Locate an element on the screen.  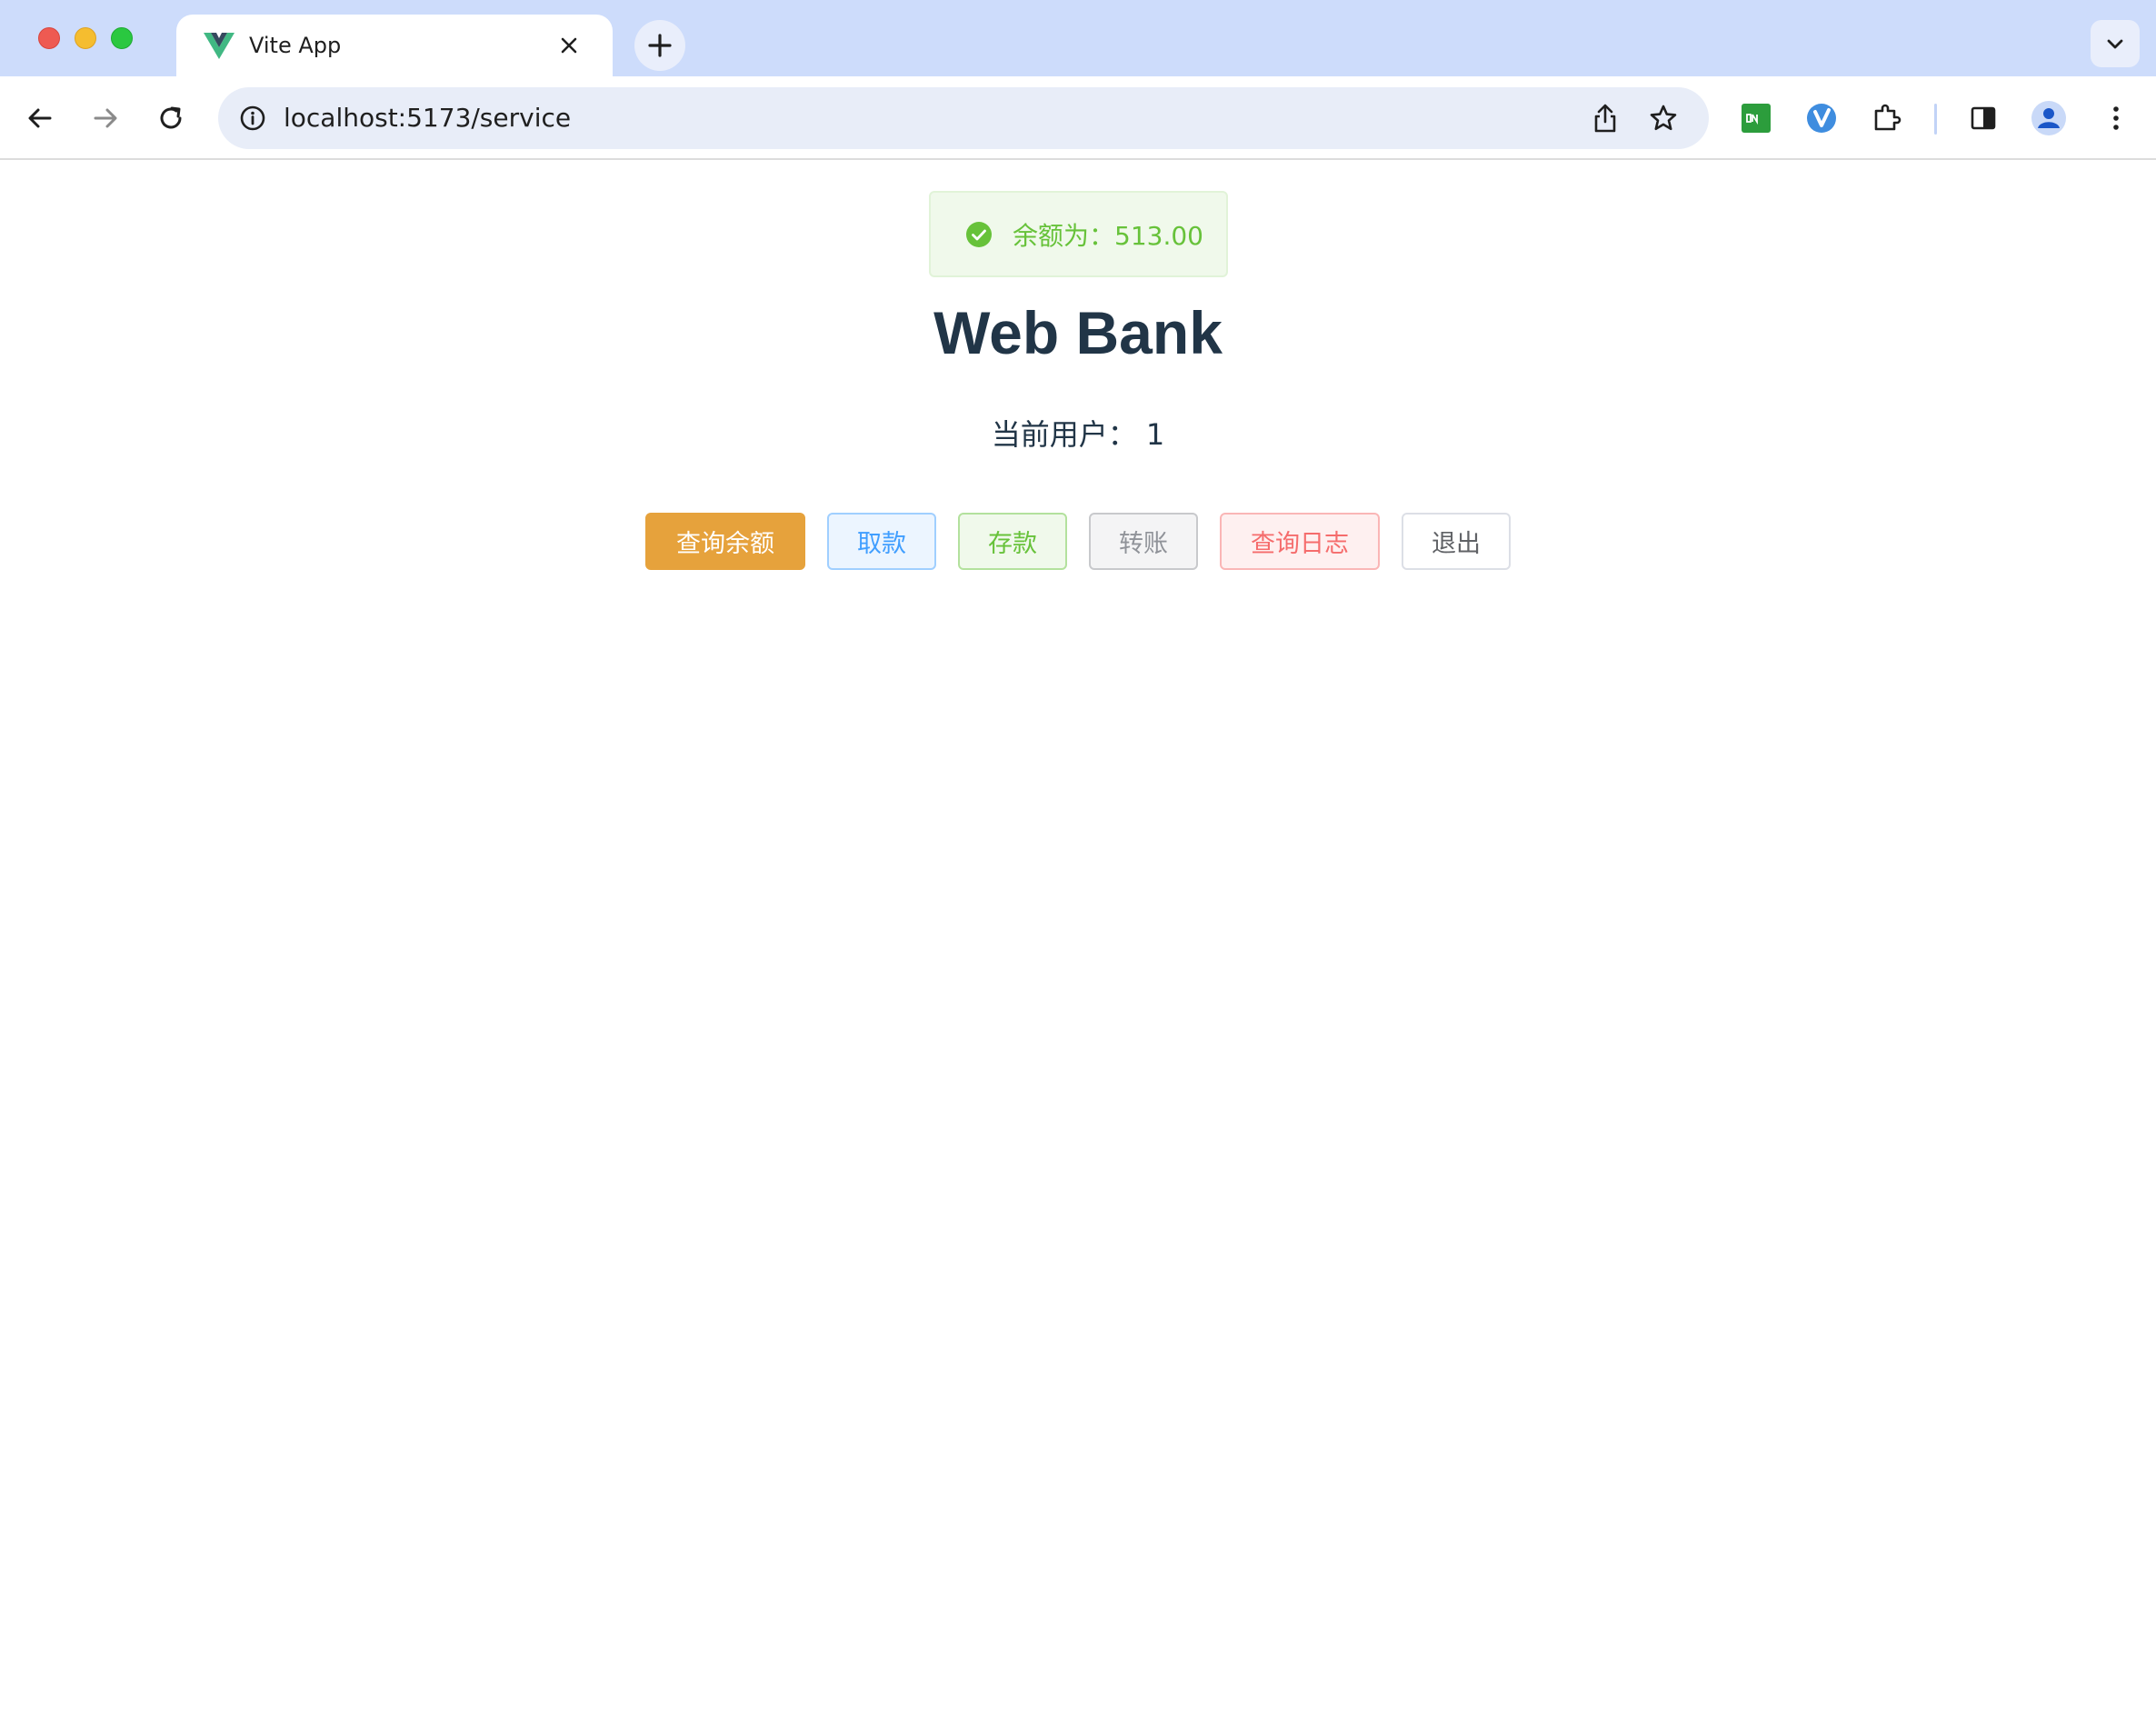
tab-search-button is located at coordinates (2115, 44).